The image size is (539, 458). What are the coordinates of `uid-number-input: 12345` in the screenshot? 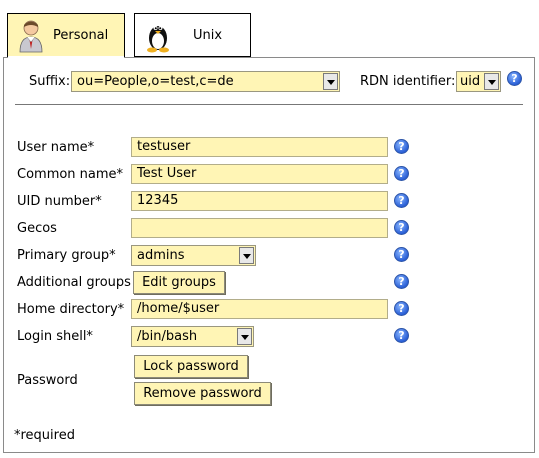 It's located at (259, 201).